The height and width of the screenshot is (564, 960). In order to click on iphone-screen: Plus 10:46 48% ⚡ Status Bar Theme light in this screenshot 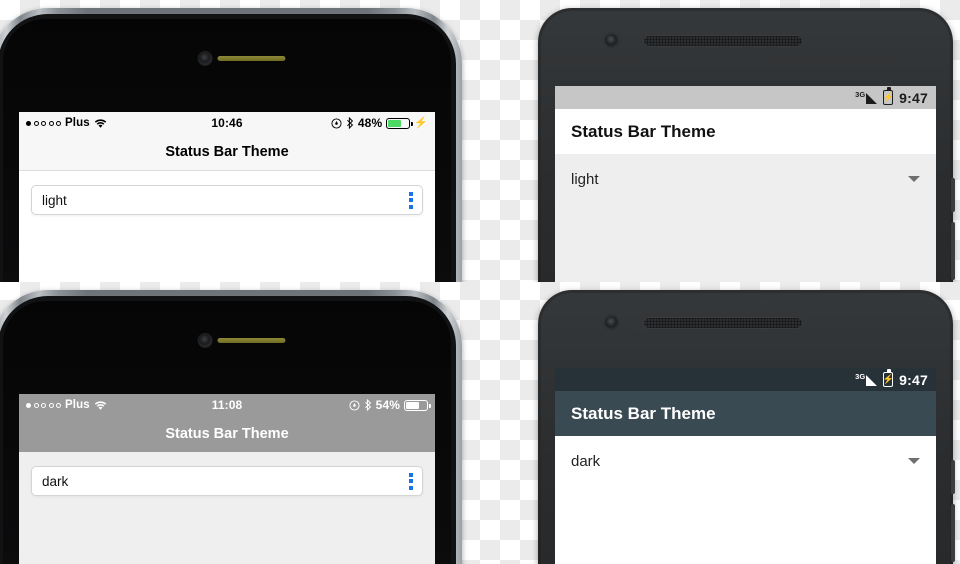, I will do `click(227, 197)`.